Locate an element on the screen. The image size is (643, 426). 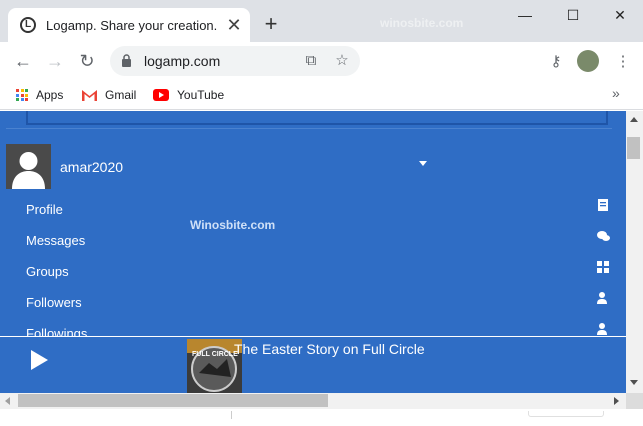
youtube-icon is located at coordinates (161, 95).